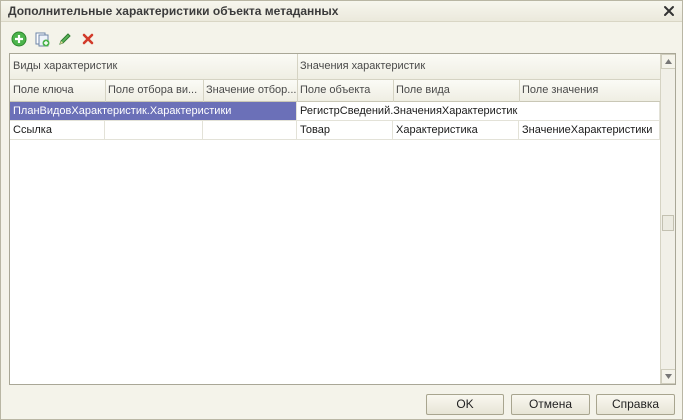  I want to click on cancel-button: Отмена, so click(550, 404).